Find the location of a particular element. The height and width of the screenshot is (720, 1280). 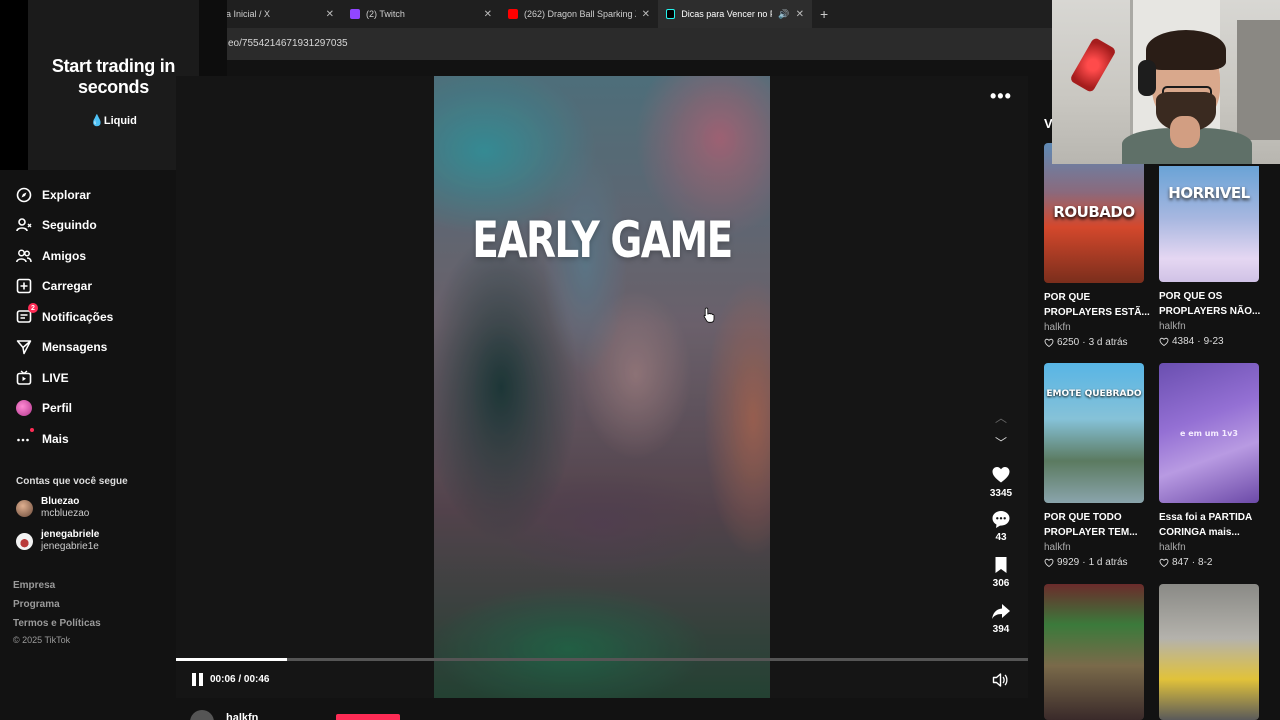

red-lamp is located at coordinates (1093, 65).